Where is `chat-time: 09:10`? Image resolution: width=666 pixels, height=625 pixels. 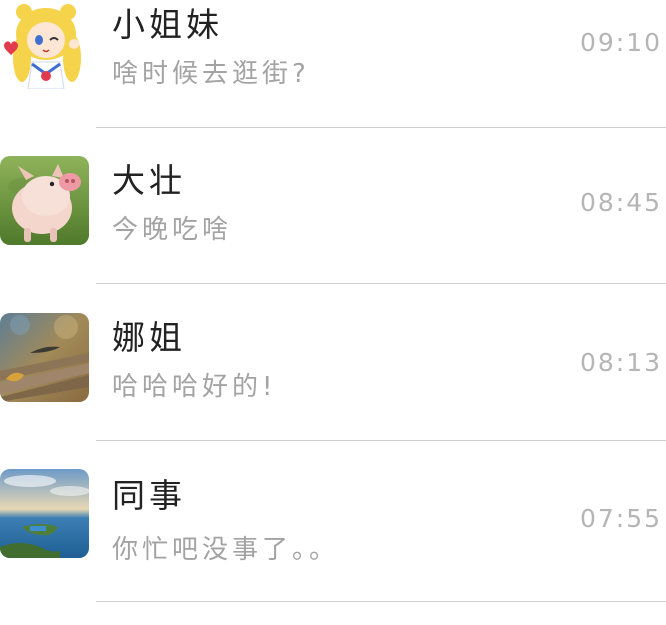 chat-time: 09:10 is located at coordinates (620, 42).